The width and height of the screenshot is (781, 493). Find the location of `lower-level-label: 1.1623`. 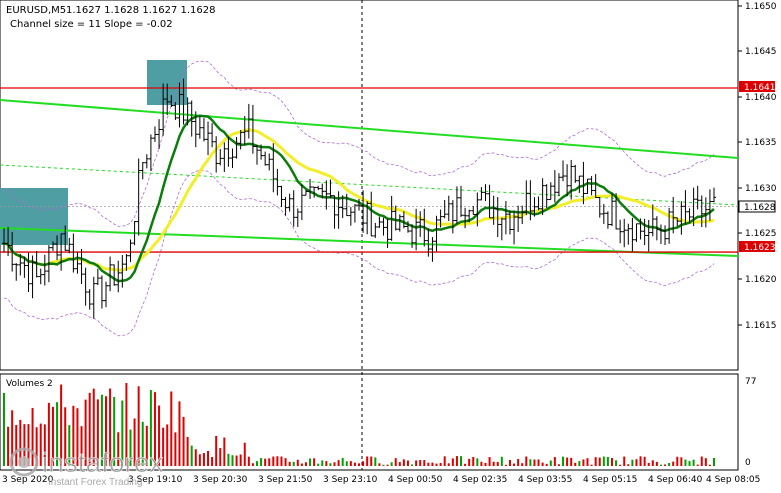

lower-level-label: 1.1623 is located at coordinates (760, 248).